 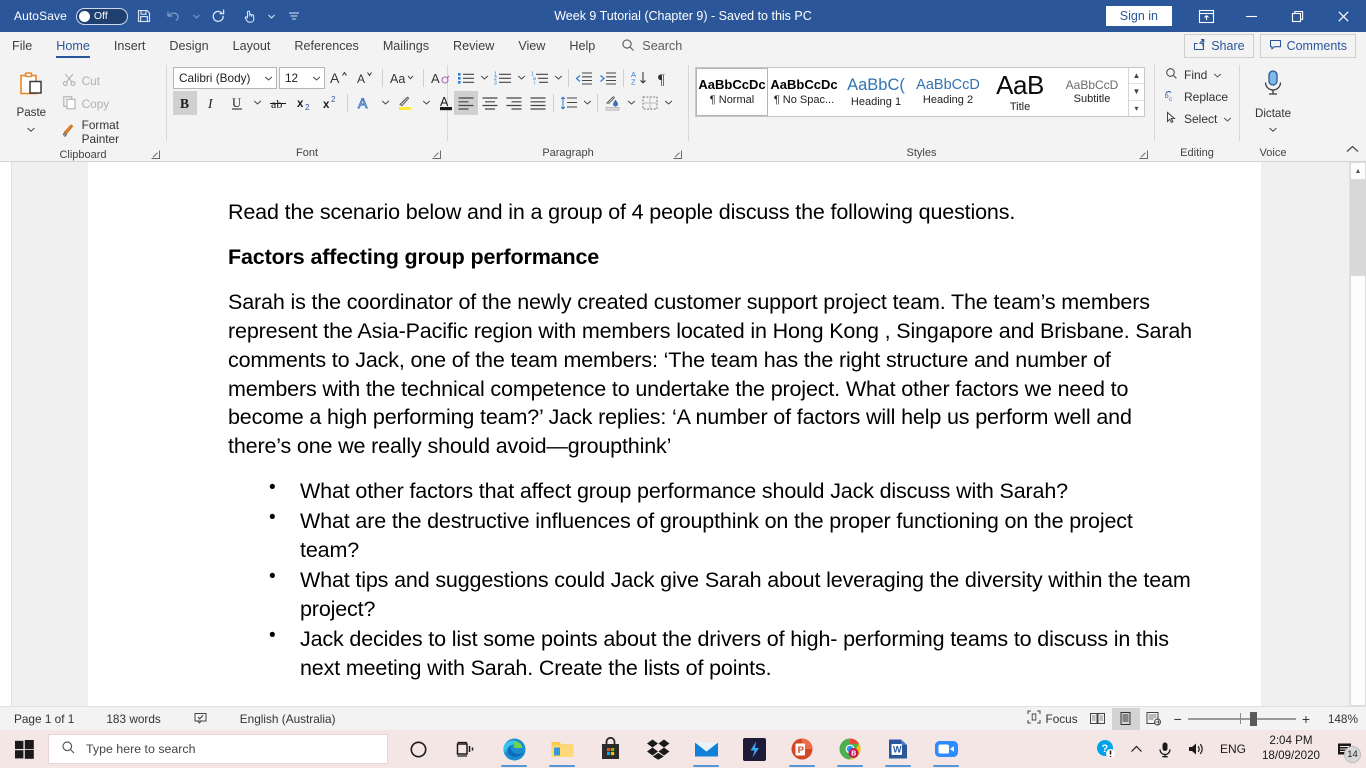 I want to click on shading-dropdown-icon, so click(x=631, y=103).